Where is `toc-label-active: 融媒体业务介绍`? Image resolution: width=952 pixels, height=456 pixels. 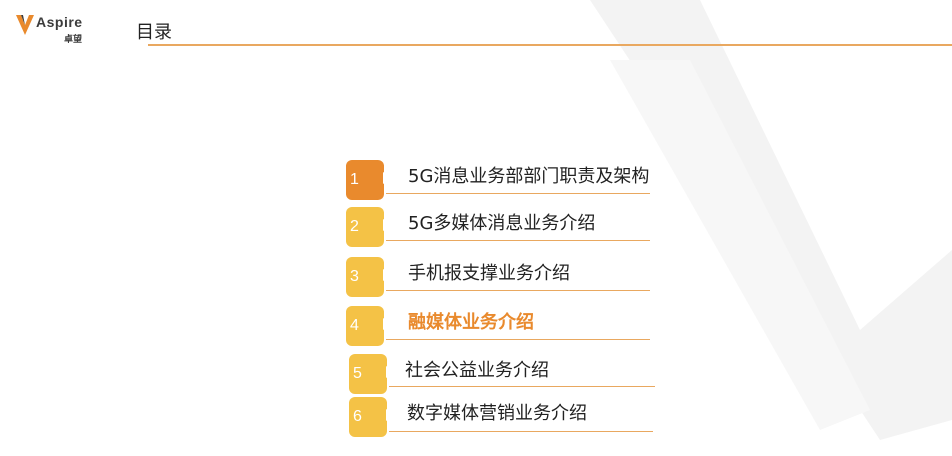
toc-label-active: 融媒体业务介绍 is located at coordinates (471, 322).